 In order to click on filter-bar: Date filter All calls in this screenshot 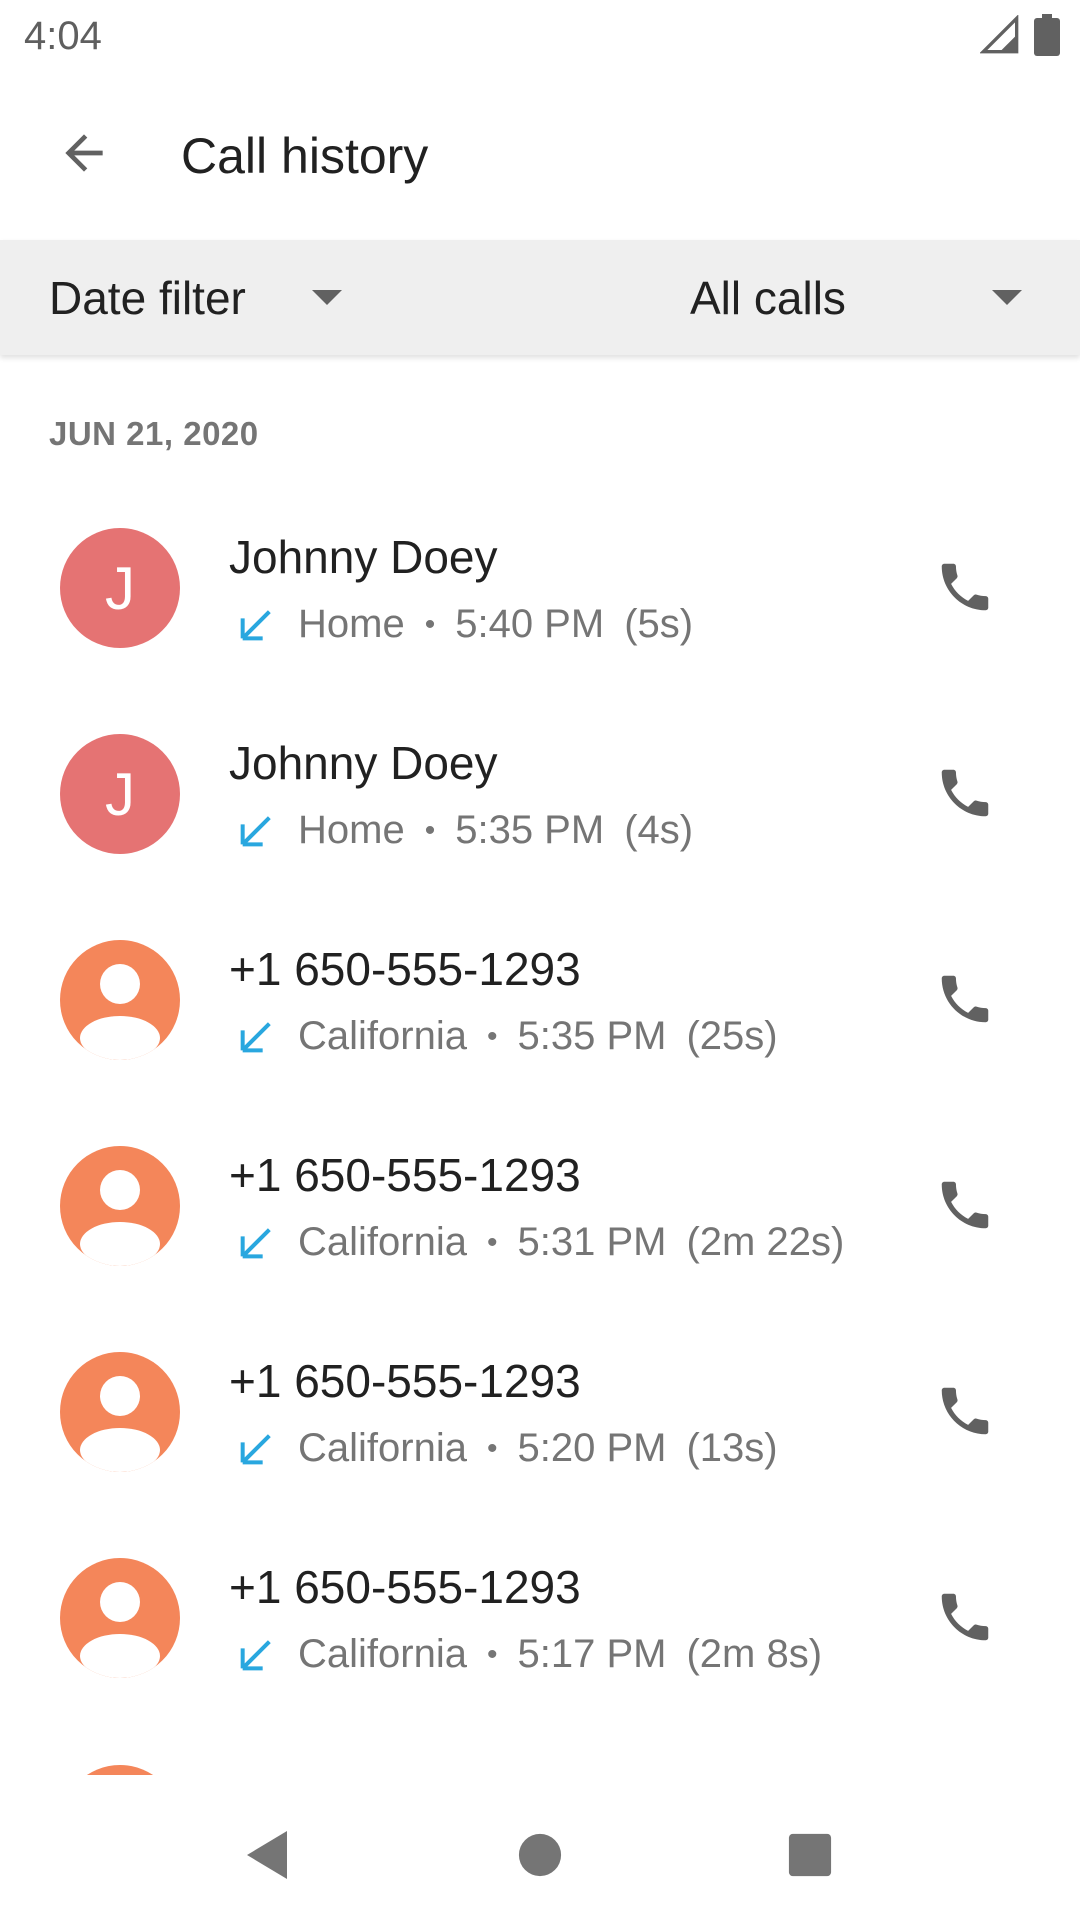, I will do `click(540, 297)`.